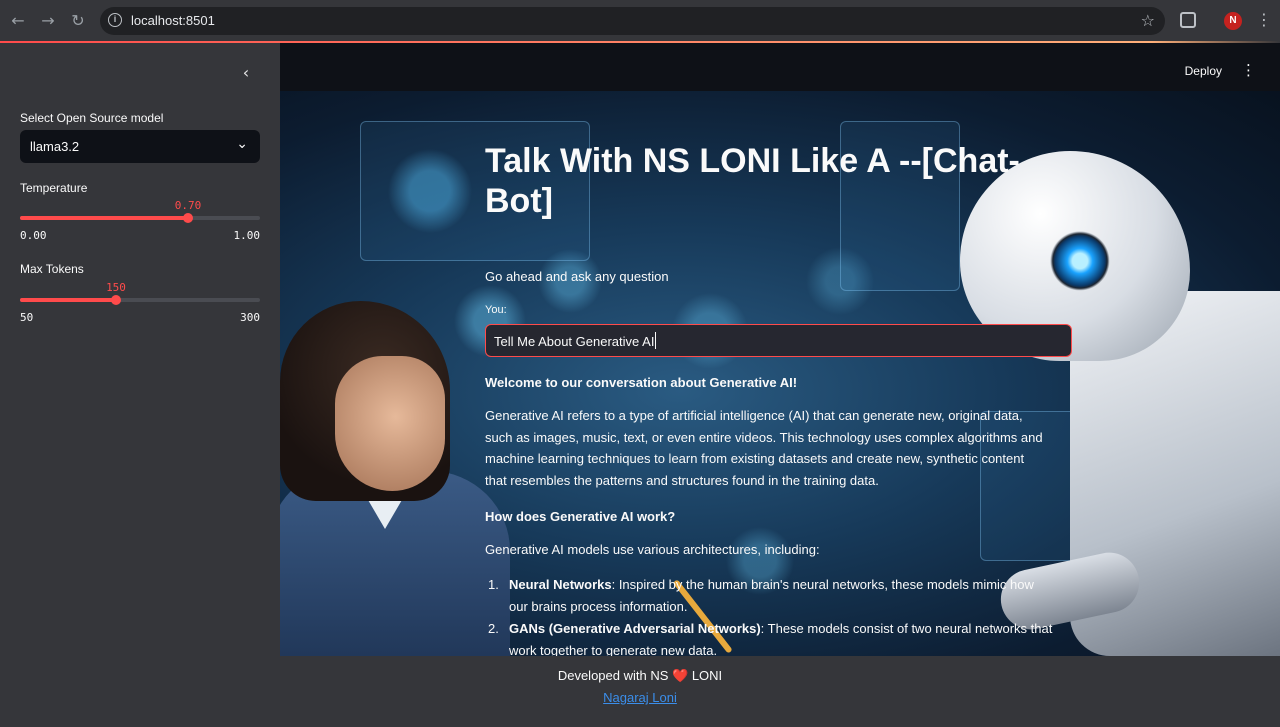 This screenshot has width=1280, height=727. Describe the element at coordinates (655, 340) in the screenshot. I see `text-caret` at that location.